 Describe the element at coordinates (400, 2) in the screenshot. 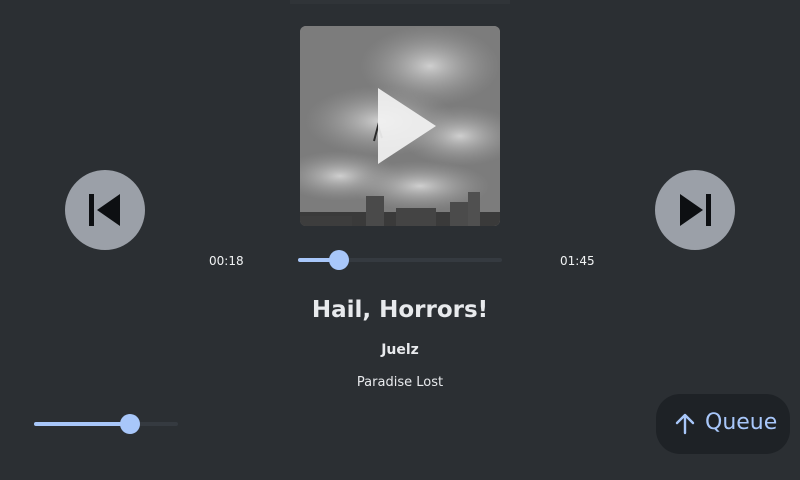

I see `top-edge-hint` at that location.